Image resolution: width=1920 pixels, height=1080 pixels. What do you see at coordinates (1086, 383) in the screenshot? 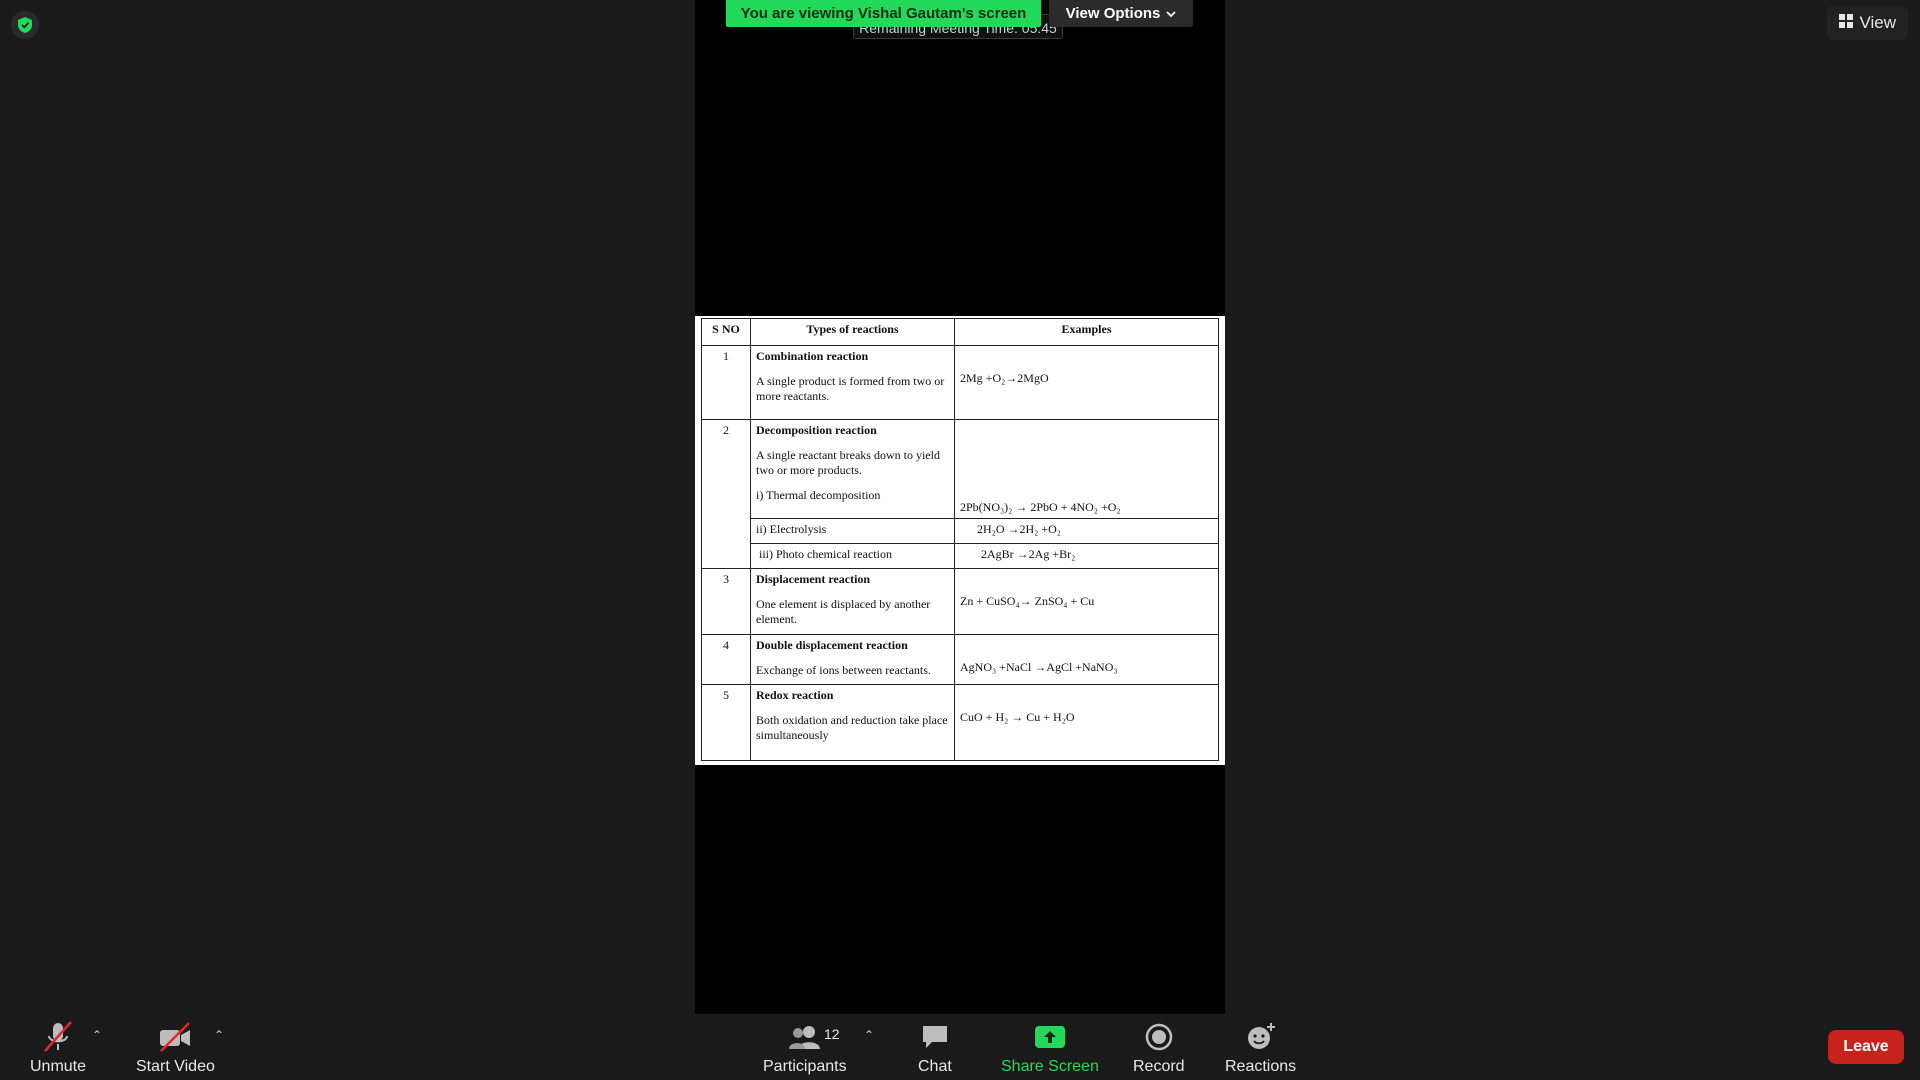
I see `row-example: 2Mg +O₂→2MgO` at bounding box center [1086, 383].